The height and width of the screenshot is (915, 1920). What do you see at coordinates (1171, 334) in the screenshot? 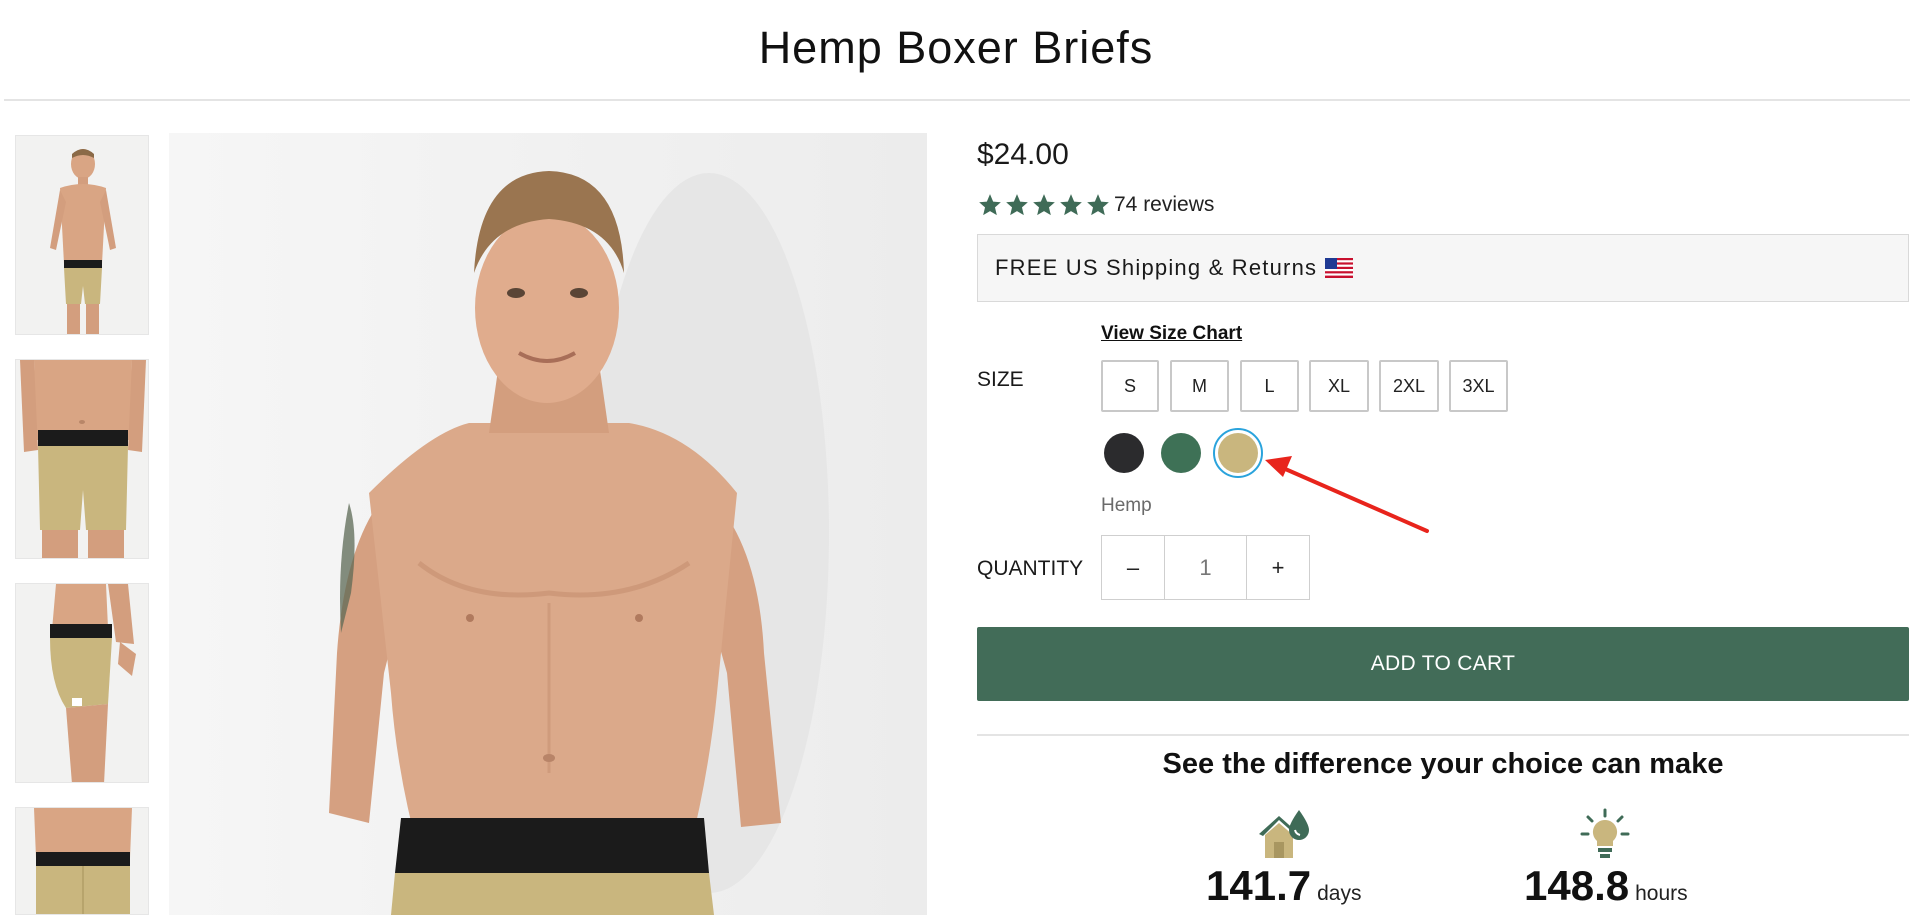
I see `view-size-chart-link: View Size Chart` at bounding box center [1171, 334].